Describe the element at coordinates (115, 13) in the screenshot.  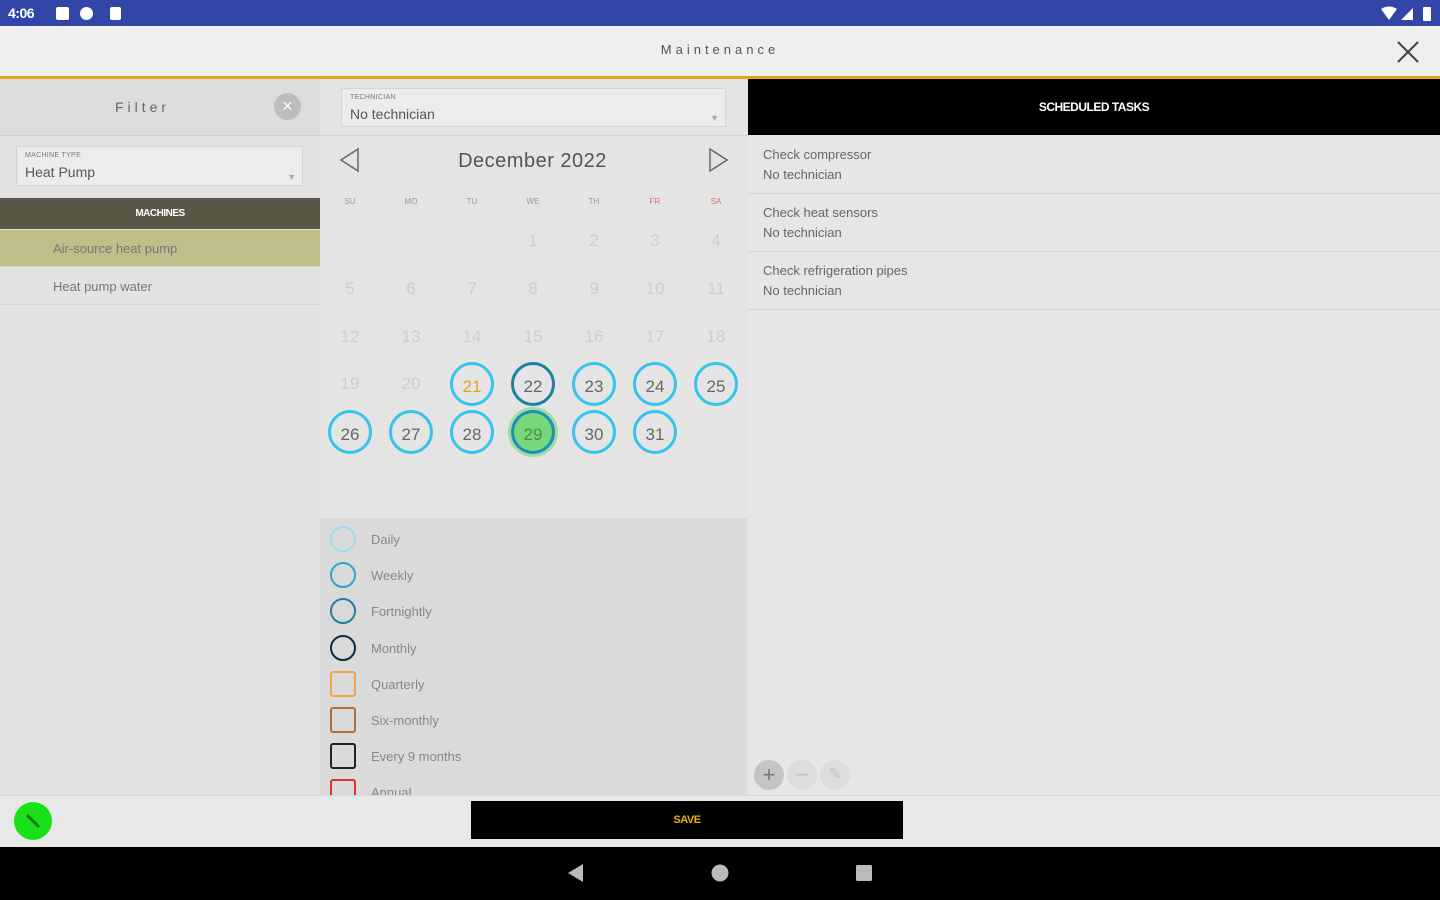
I see `sd-card-icon` at that location.